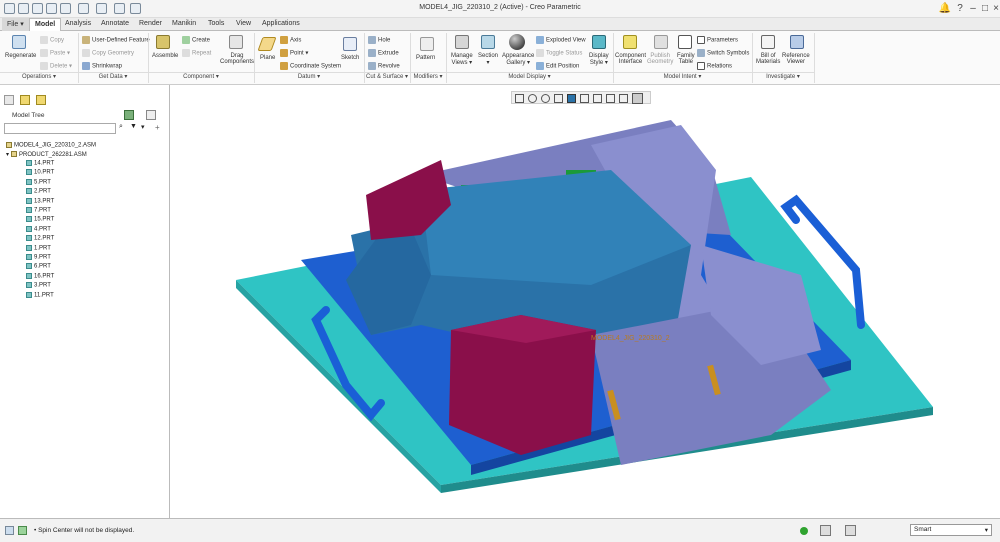 The height and width of the screenshot is (542, 1000). I want to click on manage-views-button: Manage Views ▾, so click(462, 59).